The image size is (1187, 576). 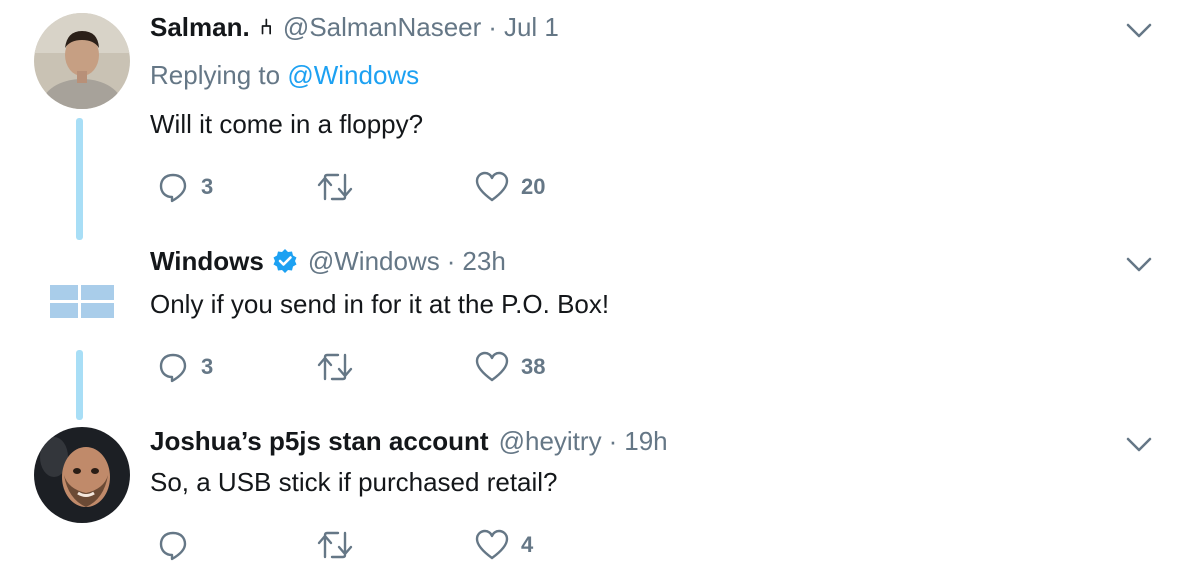 I want to click on replying-to-line: Replying to @Windows, so click(x=284, y=75).